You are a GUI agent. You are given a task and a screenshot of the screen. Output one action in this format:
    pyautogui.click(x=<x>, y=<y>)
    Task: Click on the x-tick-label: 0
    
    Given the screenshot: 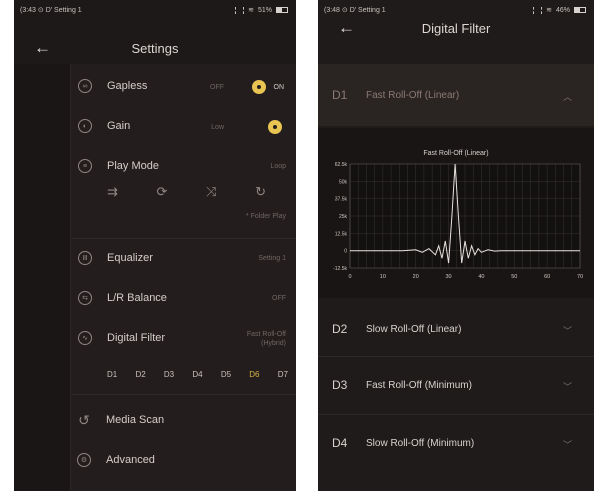 What is the action you would take?
    pyautogui.click(x=349, y=277)
    